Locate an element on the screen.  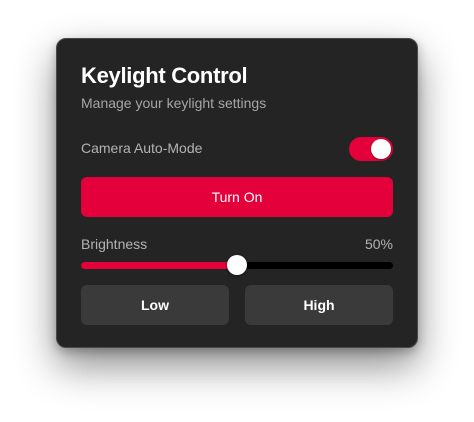
low-preset-button: Low is located at coordinates (155, 305).